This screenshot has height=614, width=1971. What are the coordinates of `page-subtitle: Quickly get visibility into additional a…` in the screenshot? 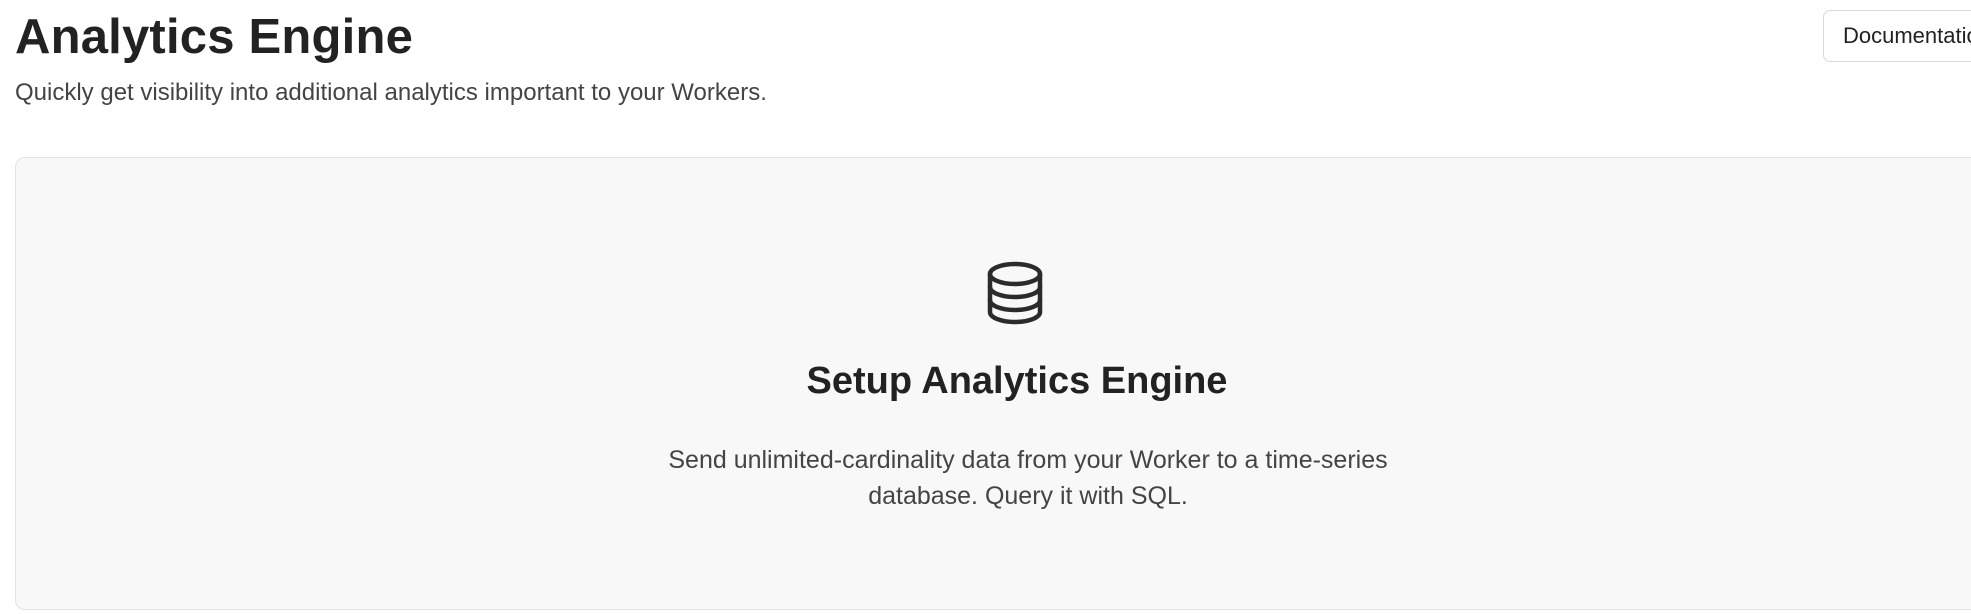 It's located at (391, 92).